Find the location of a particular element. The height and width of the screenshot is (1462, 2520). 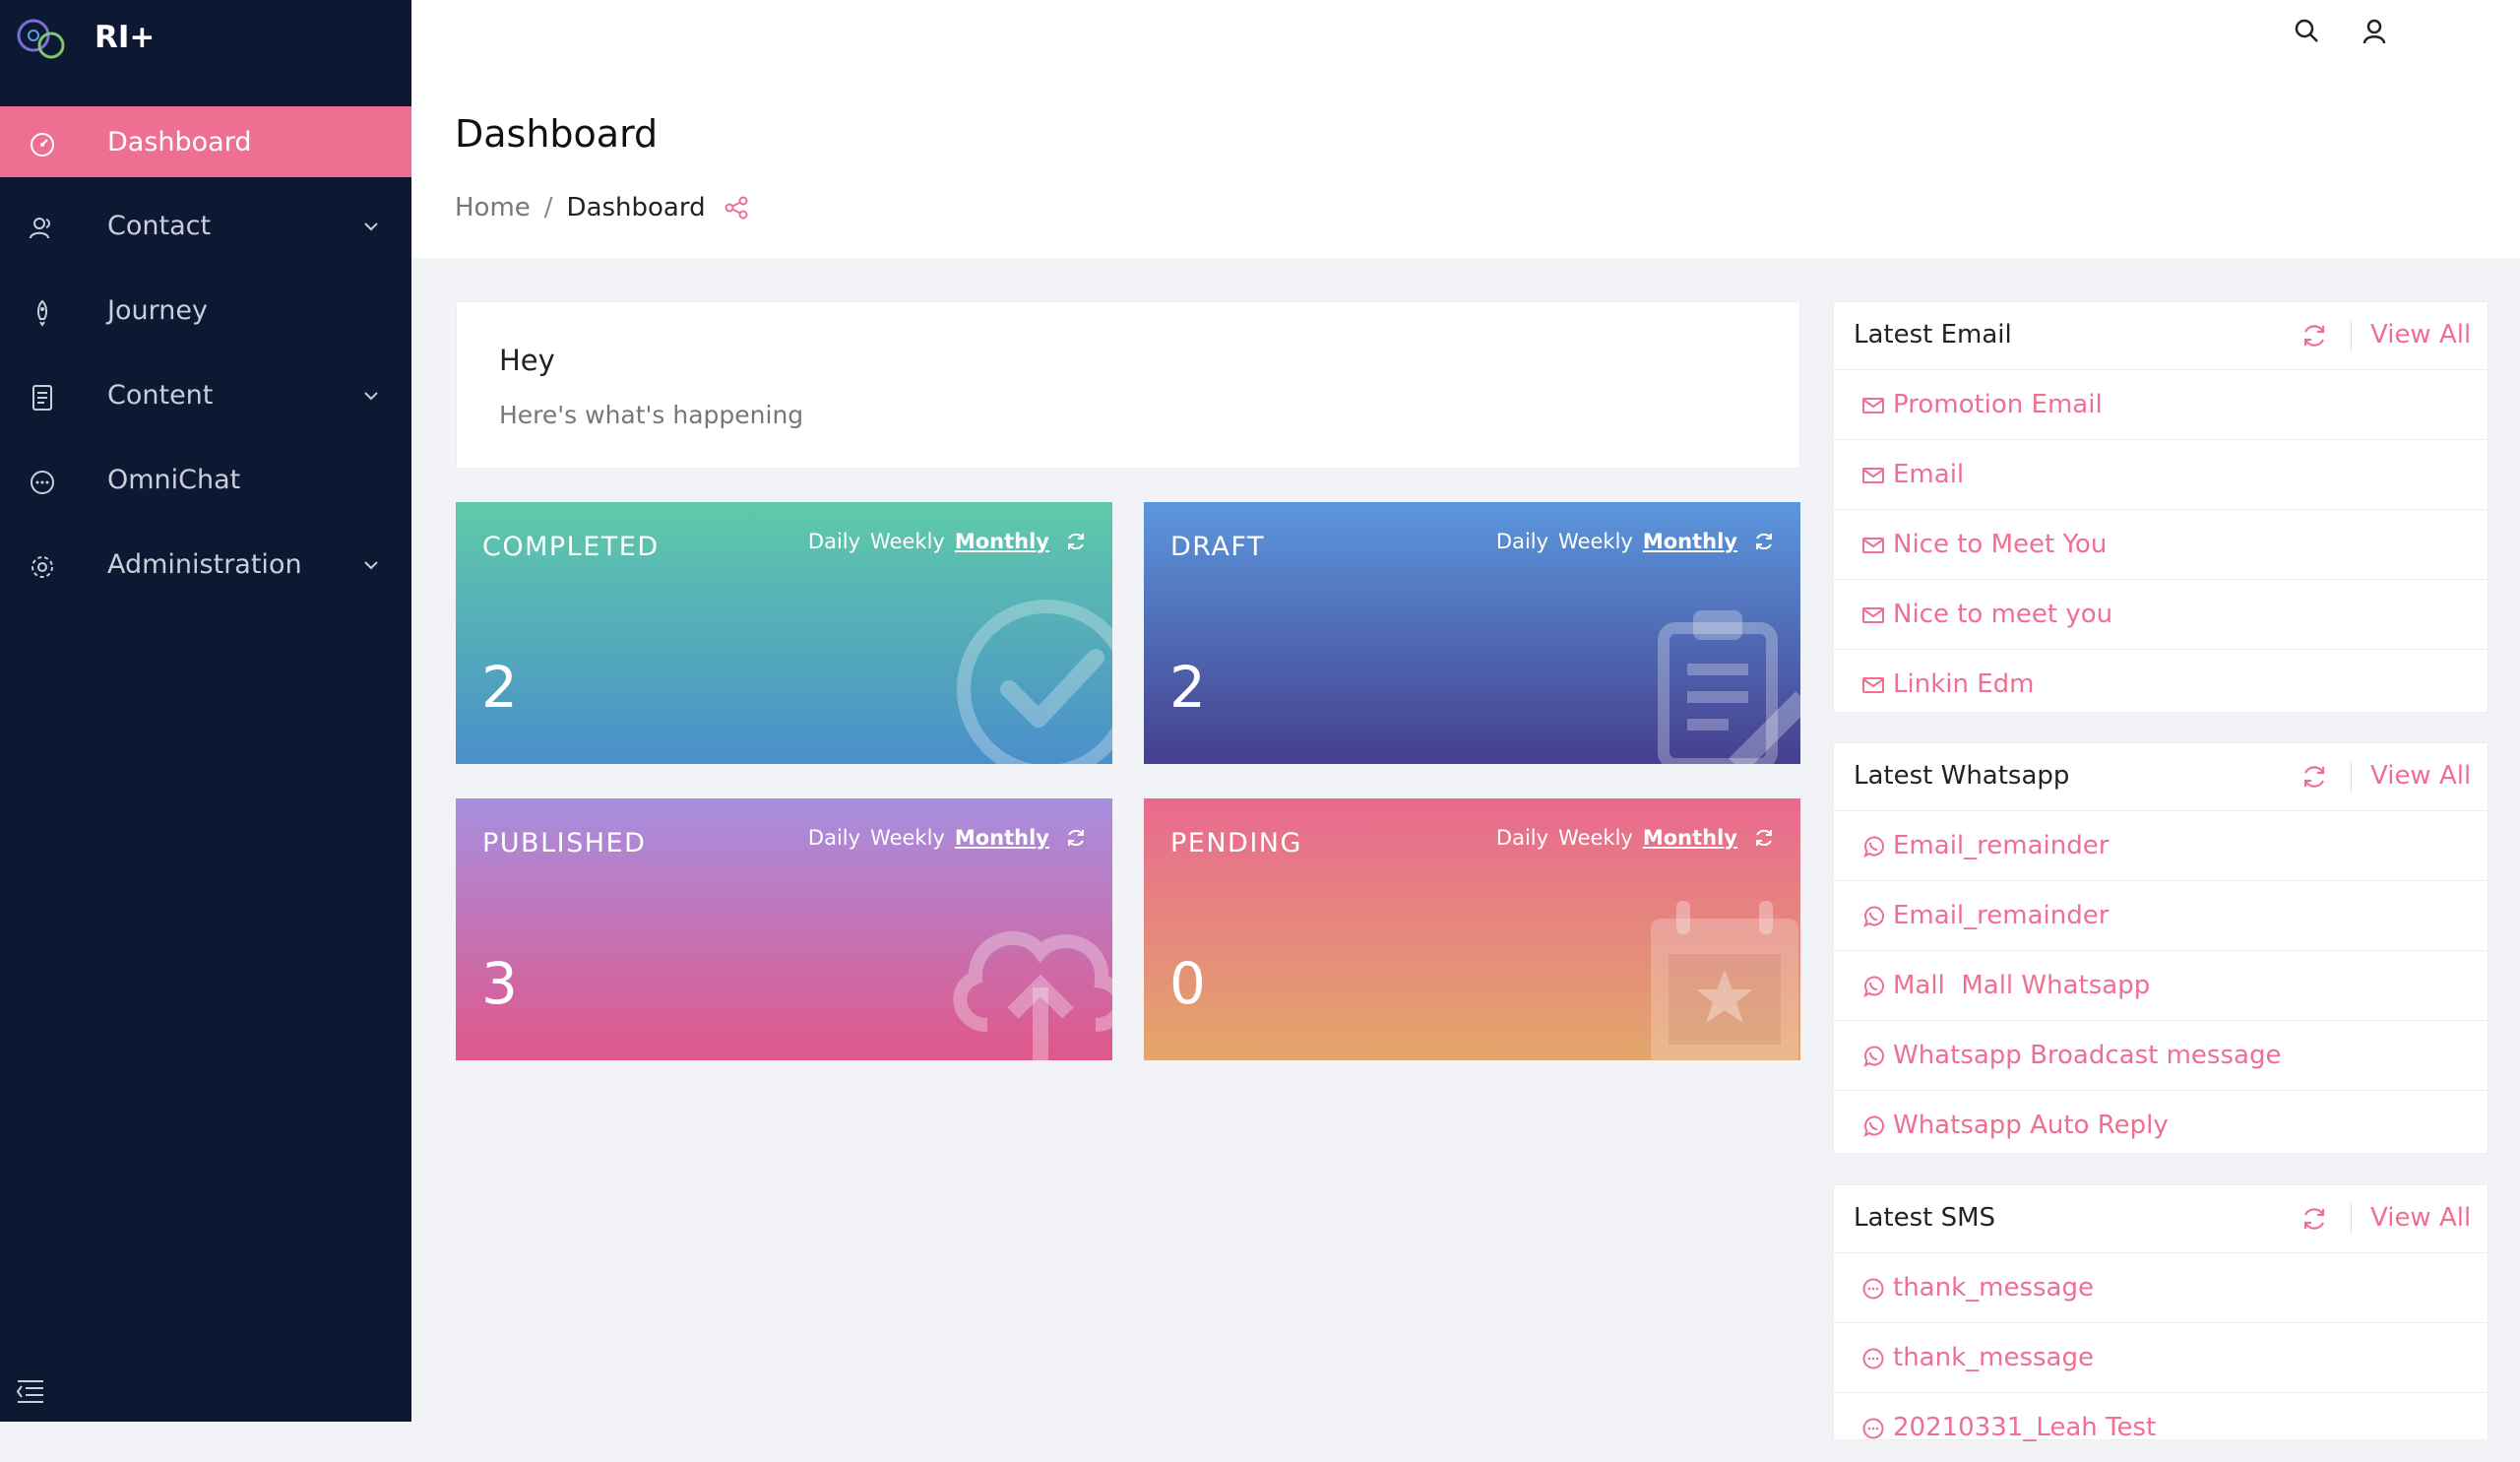

sidebar-item-contact: Contact is located at coordinates (205, 225).